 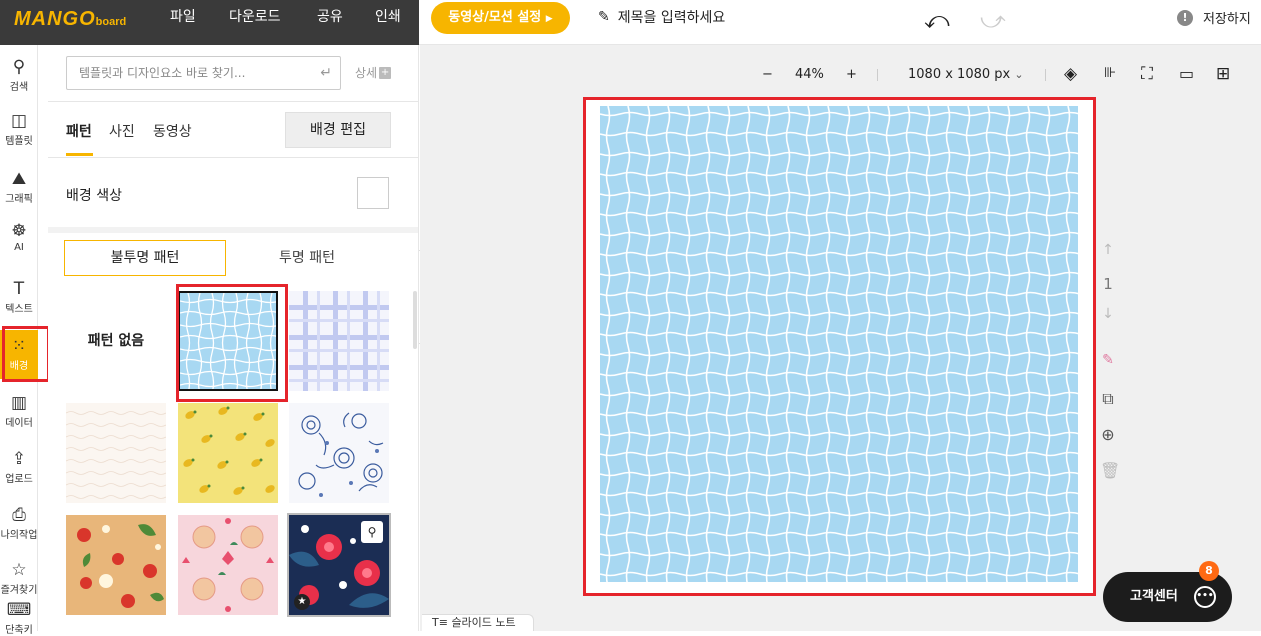 What do you see at coordinates (937, 20) in the screenshot?
I see `undo-icon: ⤺` at bounding box center [937, 20].